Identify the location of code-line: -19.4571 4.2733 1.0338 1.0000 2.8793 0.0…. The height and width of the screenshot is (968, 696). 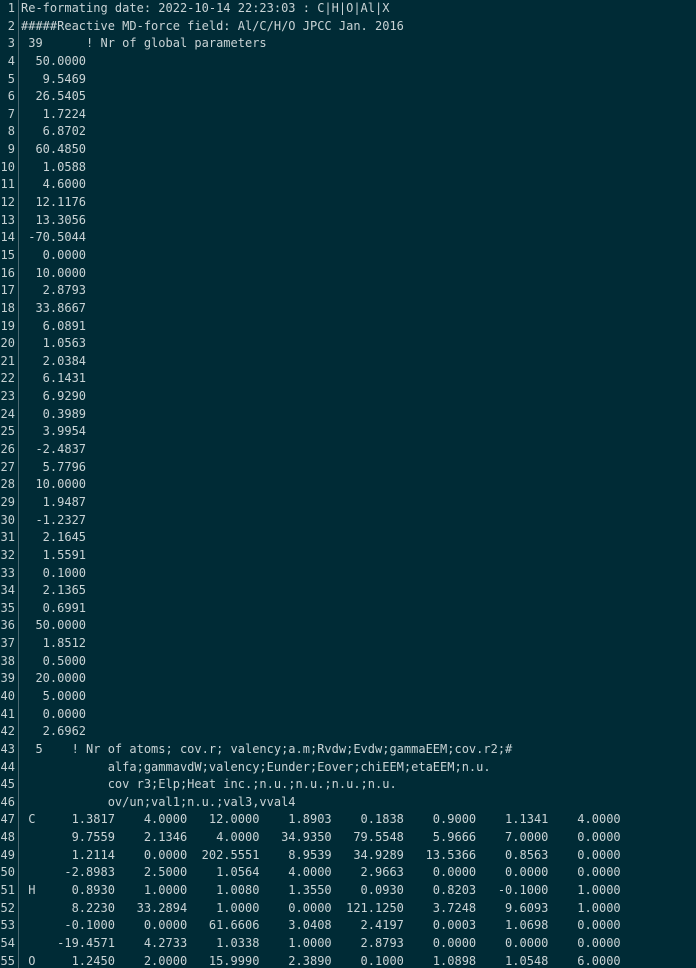
(358, 944).